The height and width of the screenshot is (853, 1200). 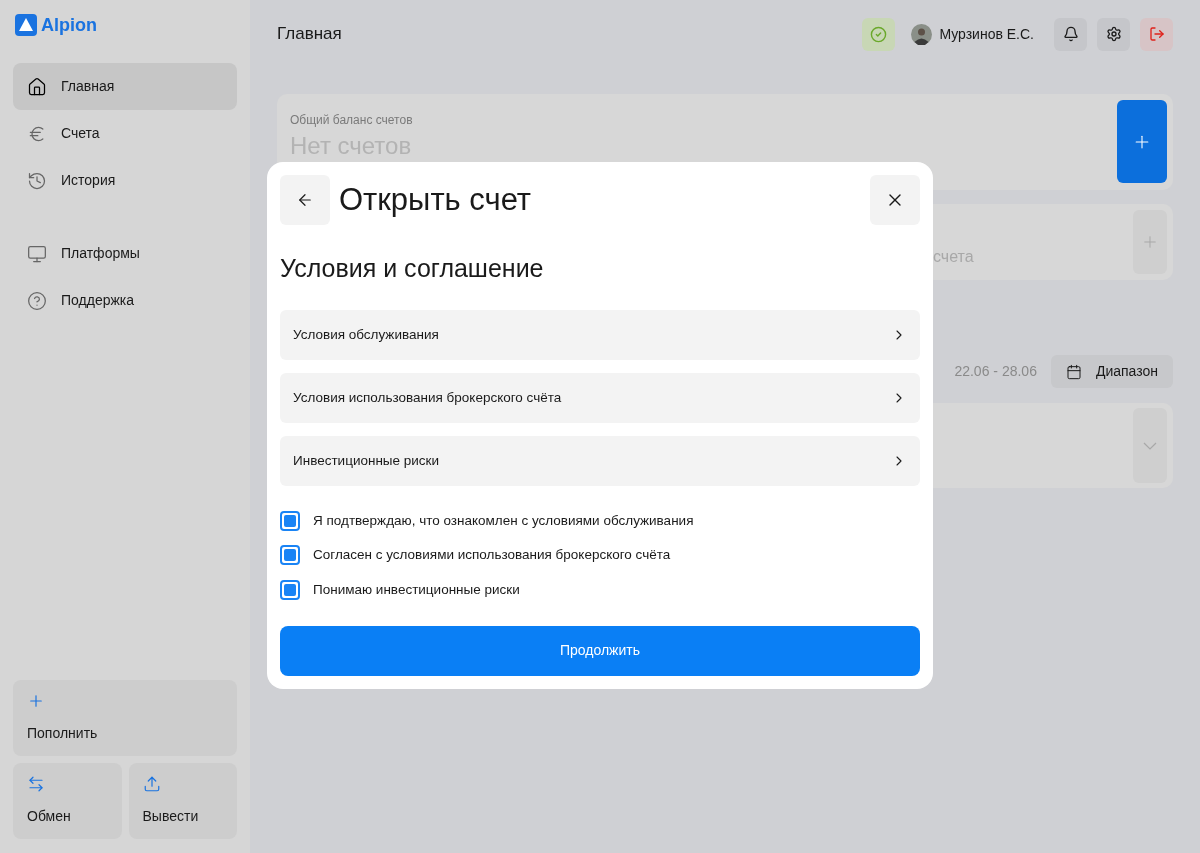 I want to click on back-icon, so click(x=305, y=200).